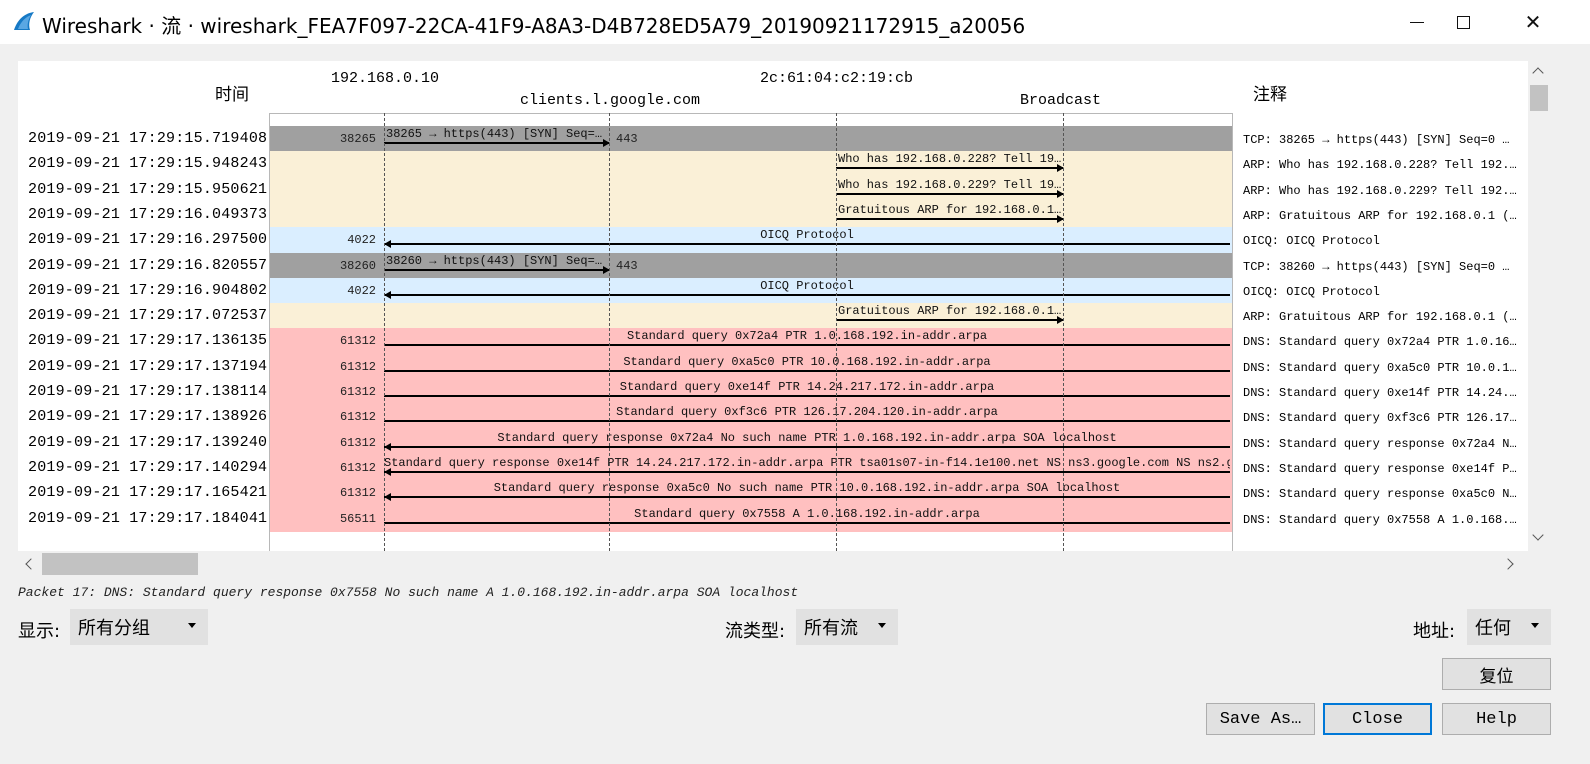 This screenshot has height=764, width=1590. Describe the element at coordinates (385, 78) in the screenshot. I see `host-address-1: 192.168.0.10` at that location.